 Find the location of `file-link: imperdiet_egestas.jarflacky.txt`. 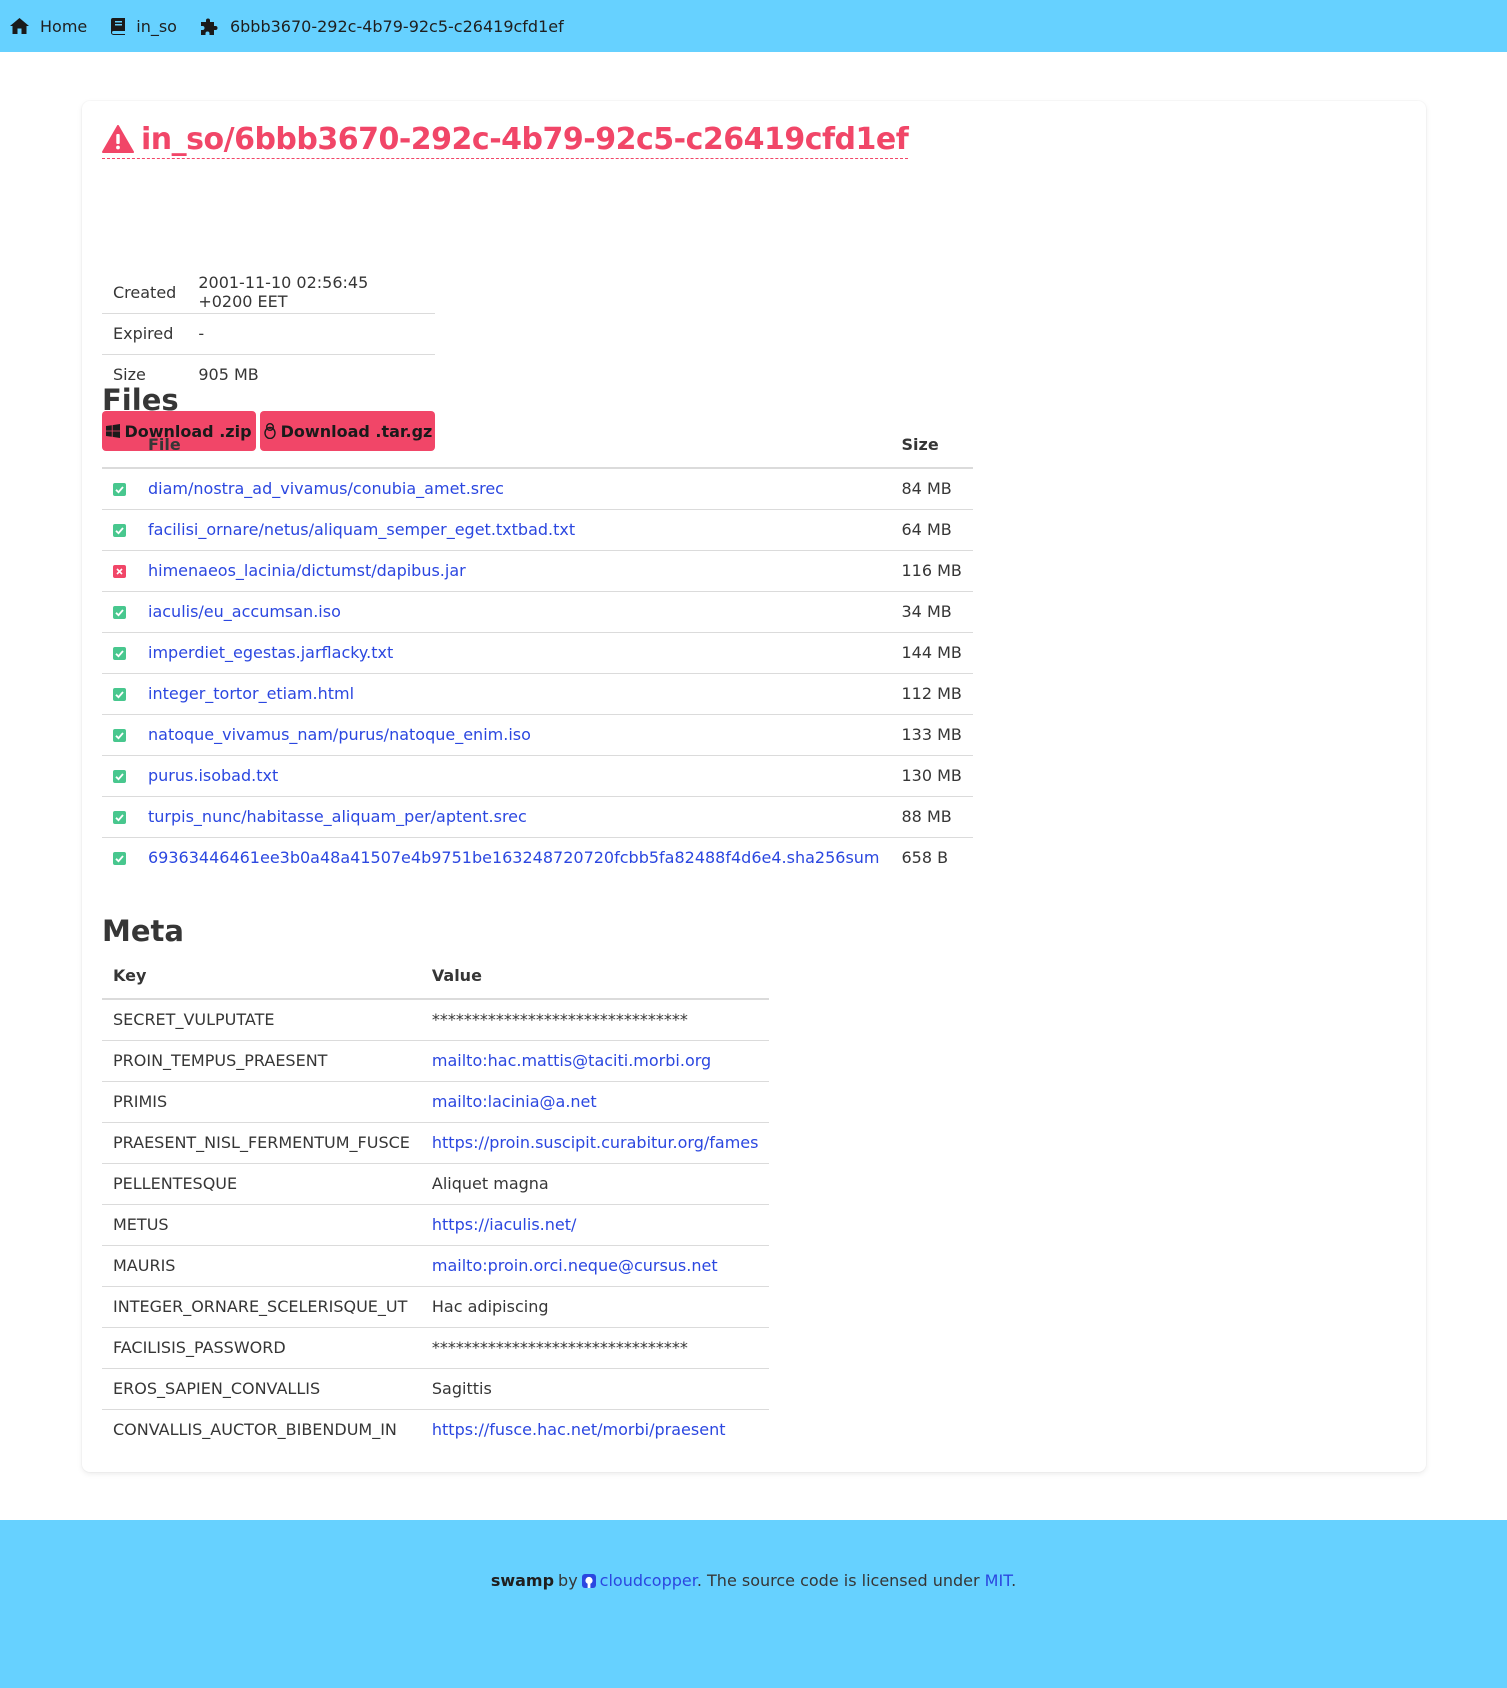

file-link: imperdiet_egestas.jarflacky.txt is located at coordinates (270, 652).